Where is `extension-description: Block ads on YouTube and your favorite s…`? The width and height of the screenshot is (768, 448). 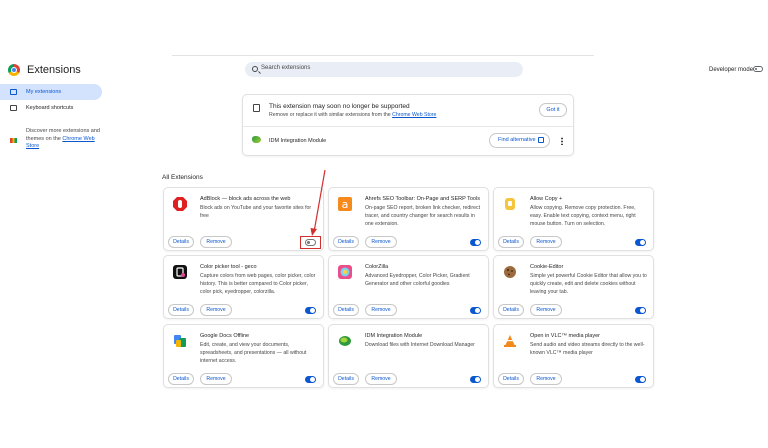
extension-description: Block ads on YouTube and your favorite s… is located at coordinates (256, 212).